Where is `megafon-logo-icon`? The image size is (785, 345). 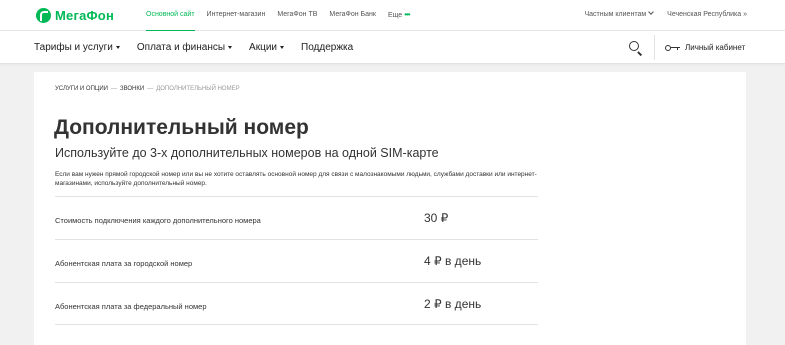
megafon-logo-icon is located at coordinates (43, 15).